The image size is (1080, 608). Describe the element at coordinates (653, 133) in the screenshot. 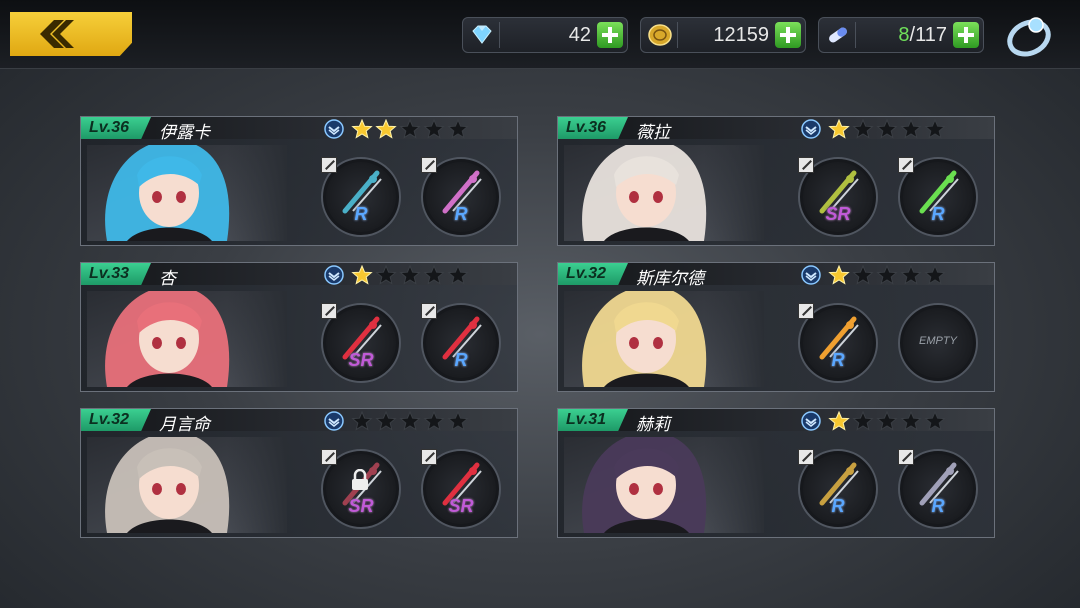

I see `character-name: 薇拉` at that location.